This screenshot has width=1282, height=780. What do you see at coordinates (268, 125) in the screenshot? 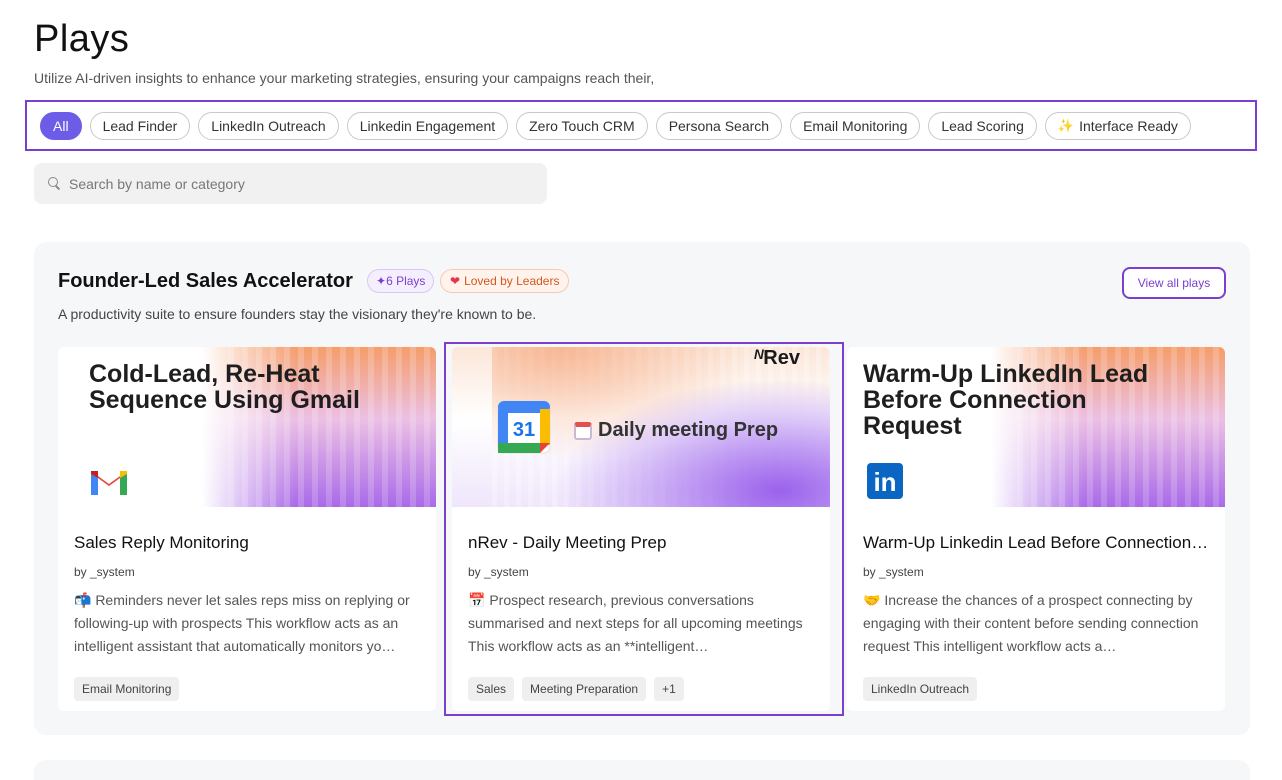
I see `filter-chip-linkedin-outreach: LinkedIn Outreach` at bounding box center [268, 125].